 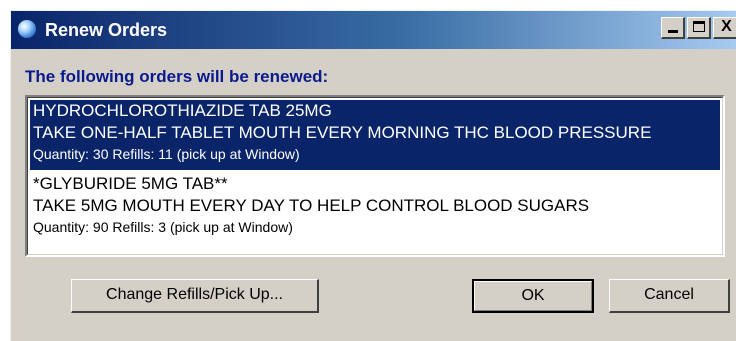 What do you see at coordinates (130, 183) in the screenshot?
I see `order-drug: *GLYBURIDE 5MG TAB**` at bounding box center [130, 183].